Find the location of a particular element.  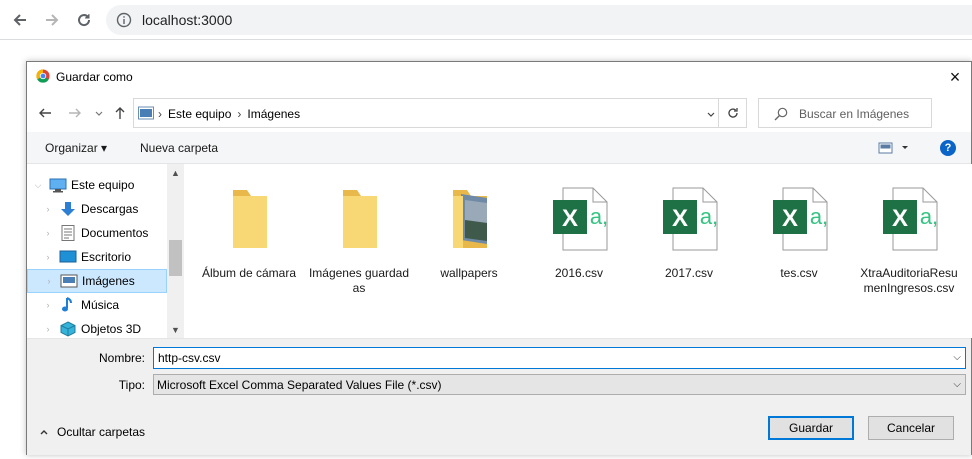

file-name: 2016.csv is located at coordinates (579, 273).